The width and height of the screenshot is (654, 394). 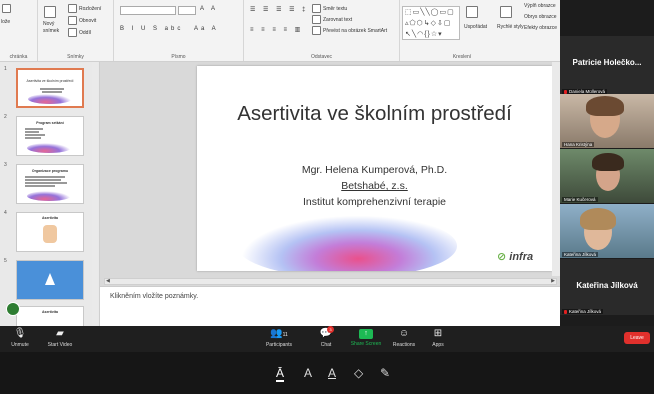 I want to click on mic-muted-icon, so click(x=565, y=311).